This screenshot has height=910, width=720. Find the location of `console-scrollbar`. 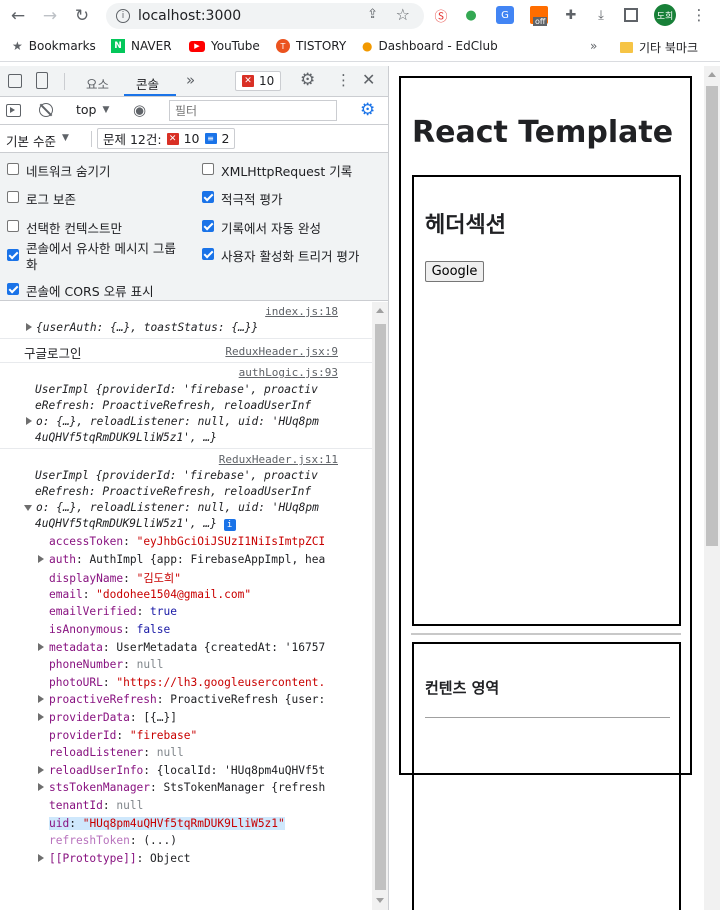

console-scrollbar is located at coordinates (380, 606).